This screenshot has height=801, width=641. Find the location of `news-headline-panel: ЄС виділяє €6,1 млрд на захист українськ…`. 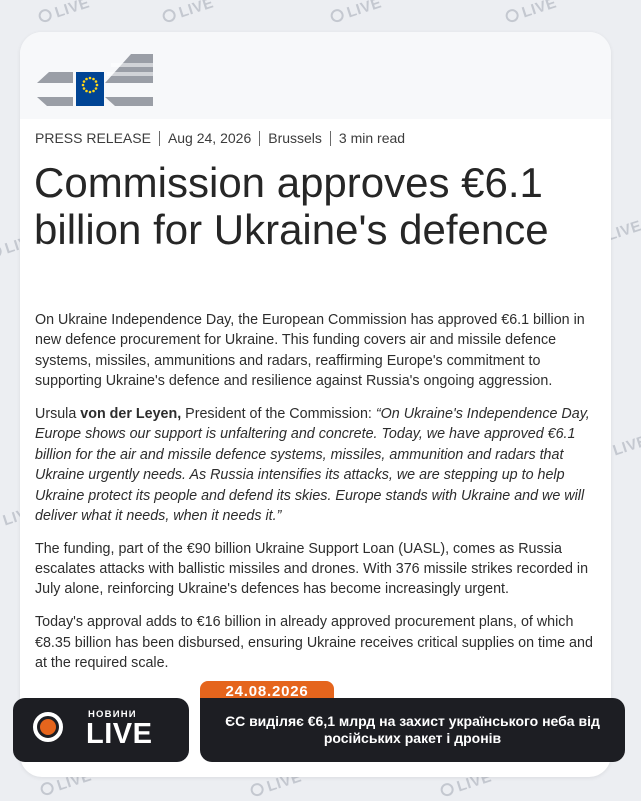

news-headline-panel: ЄС виділяє €6,1 млрд на захист українськ… is located at coordinates (412, 730).